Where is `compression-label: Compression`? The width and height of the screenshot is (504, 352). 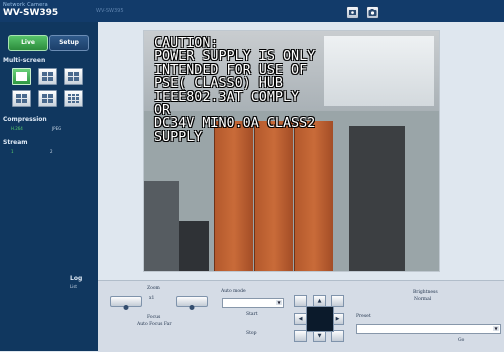
compression-label: Compression is located at coordinates (25, 119).